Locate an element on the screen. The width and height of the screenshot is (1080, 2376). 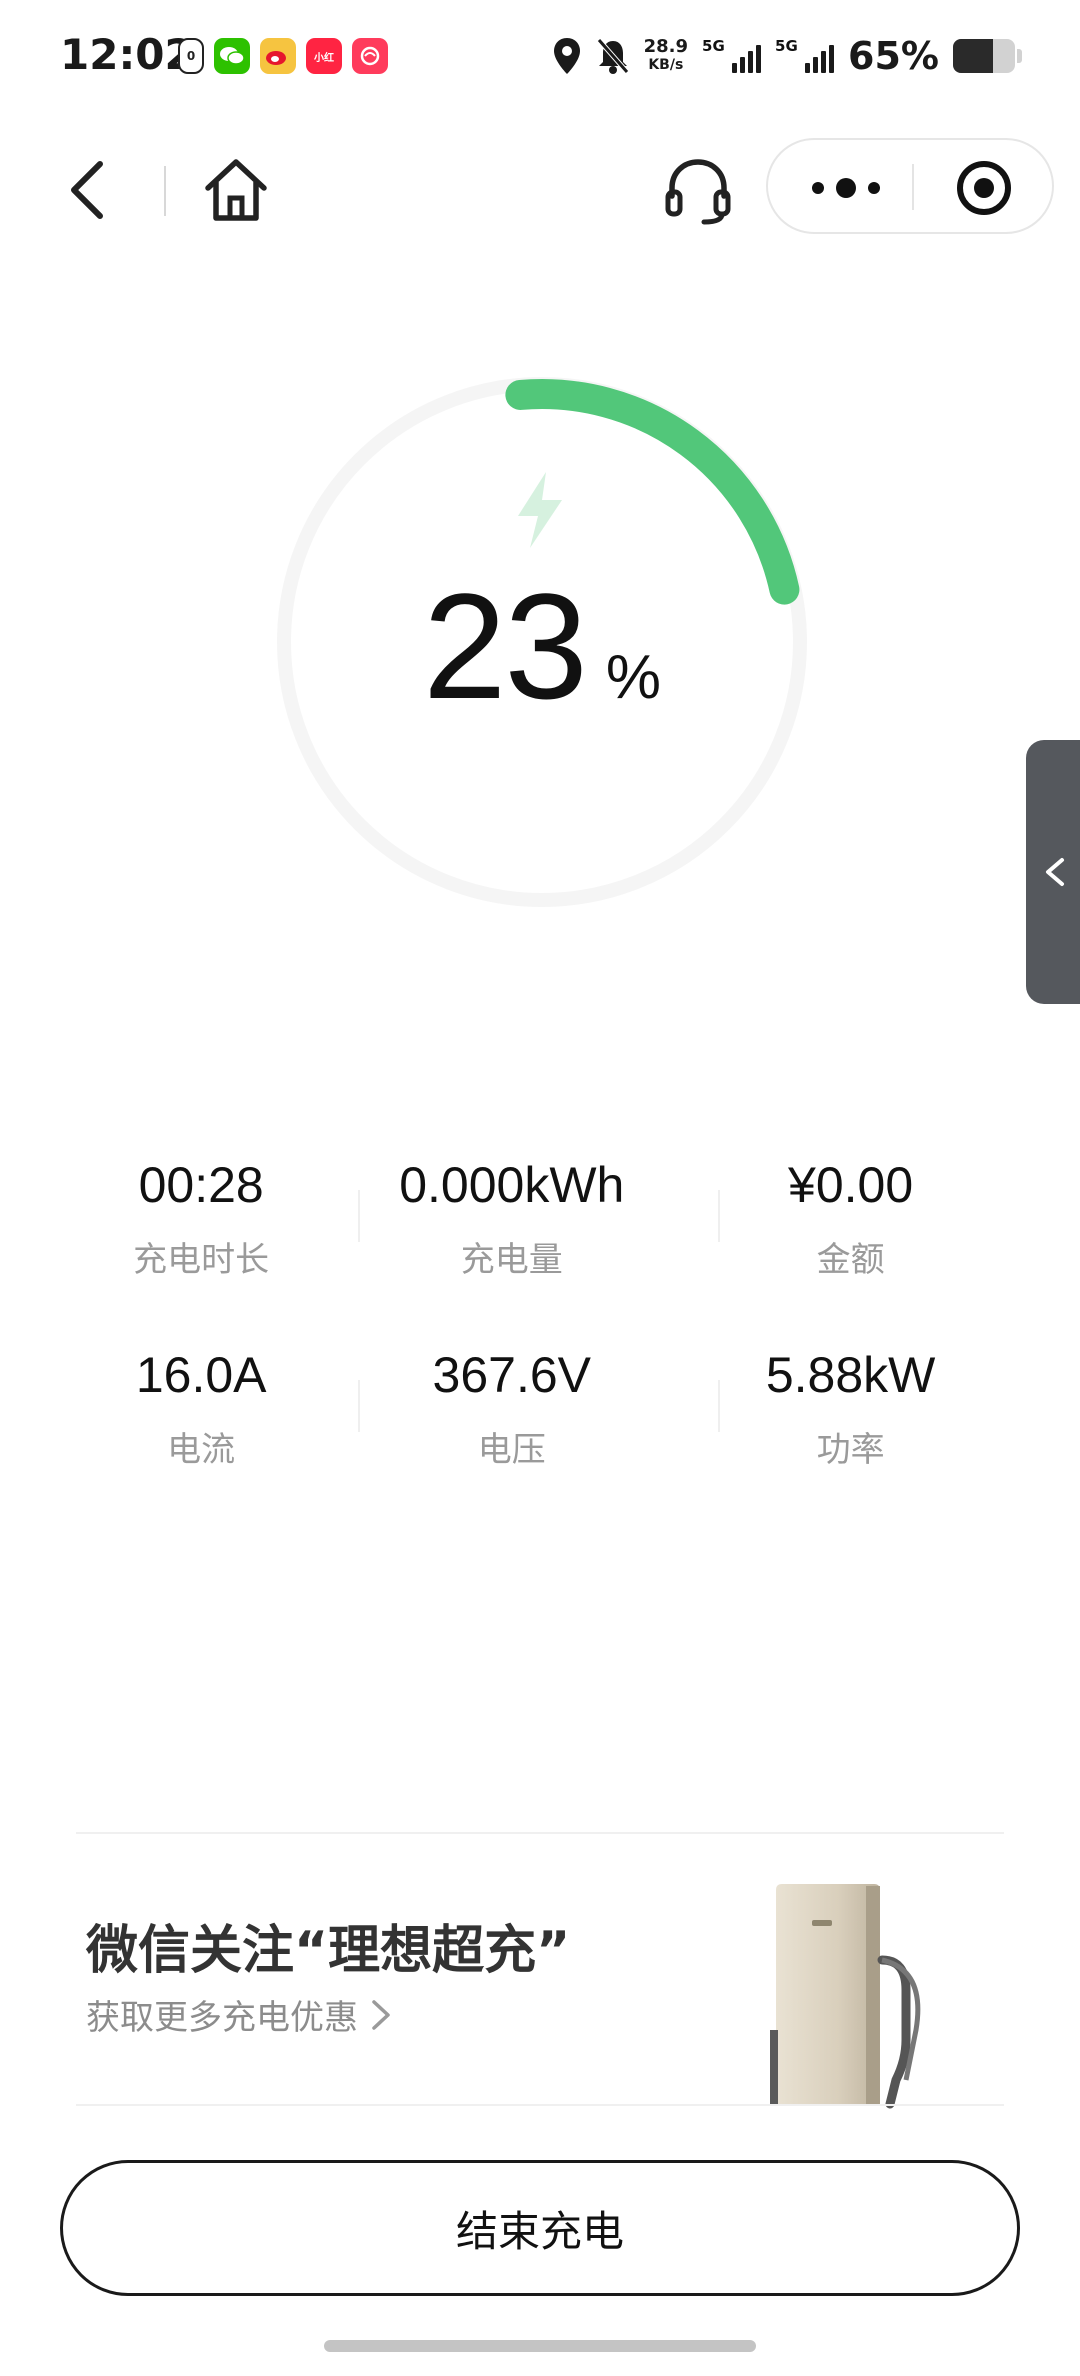
home-indicator is located at coordinates (540, 2346).